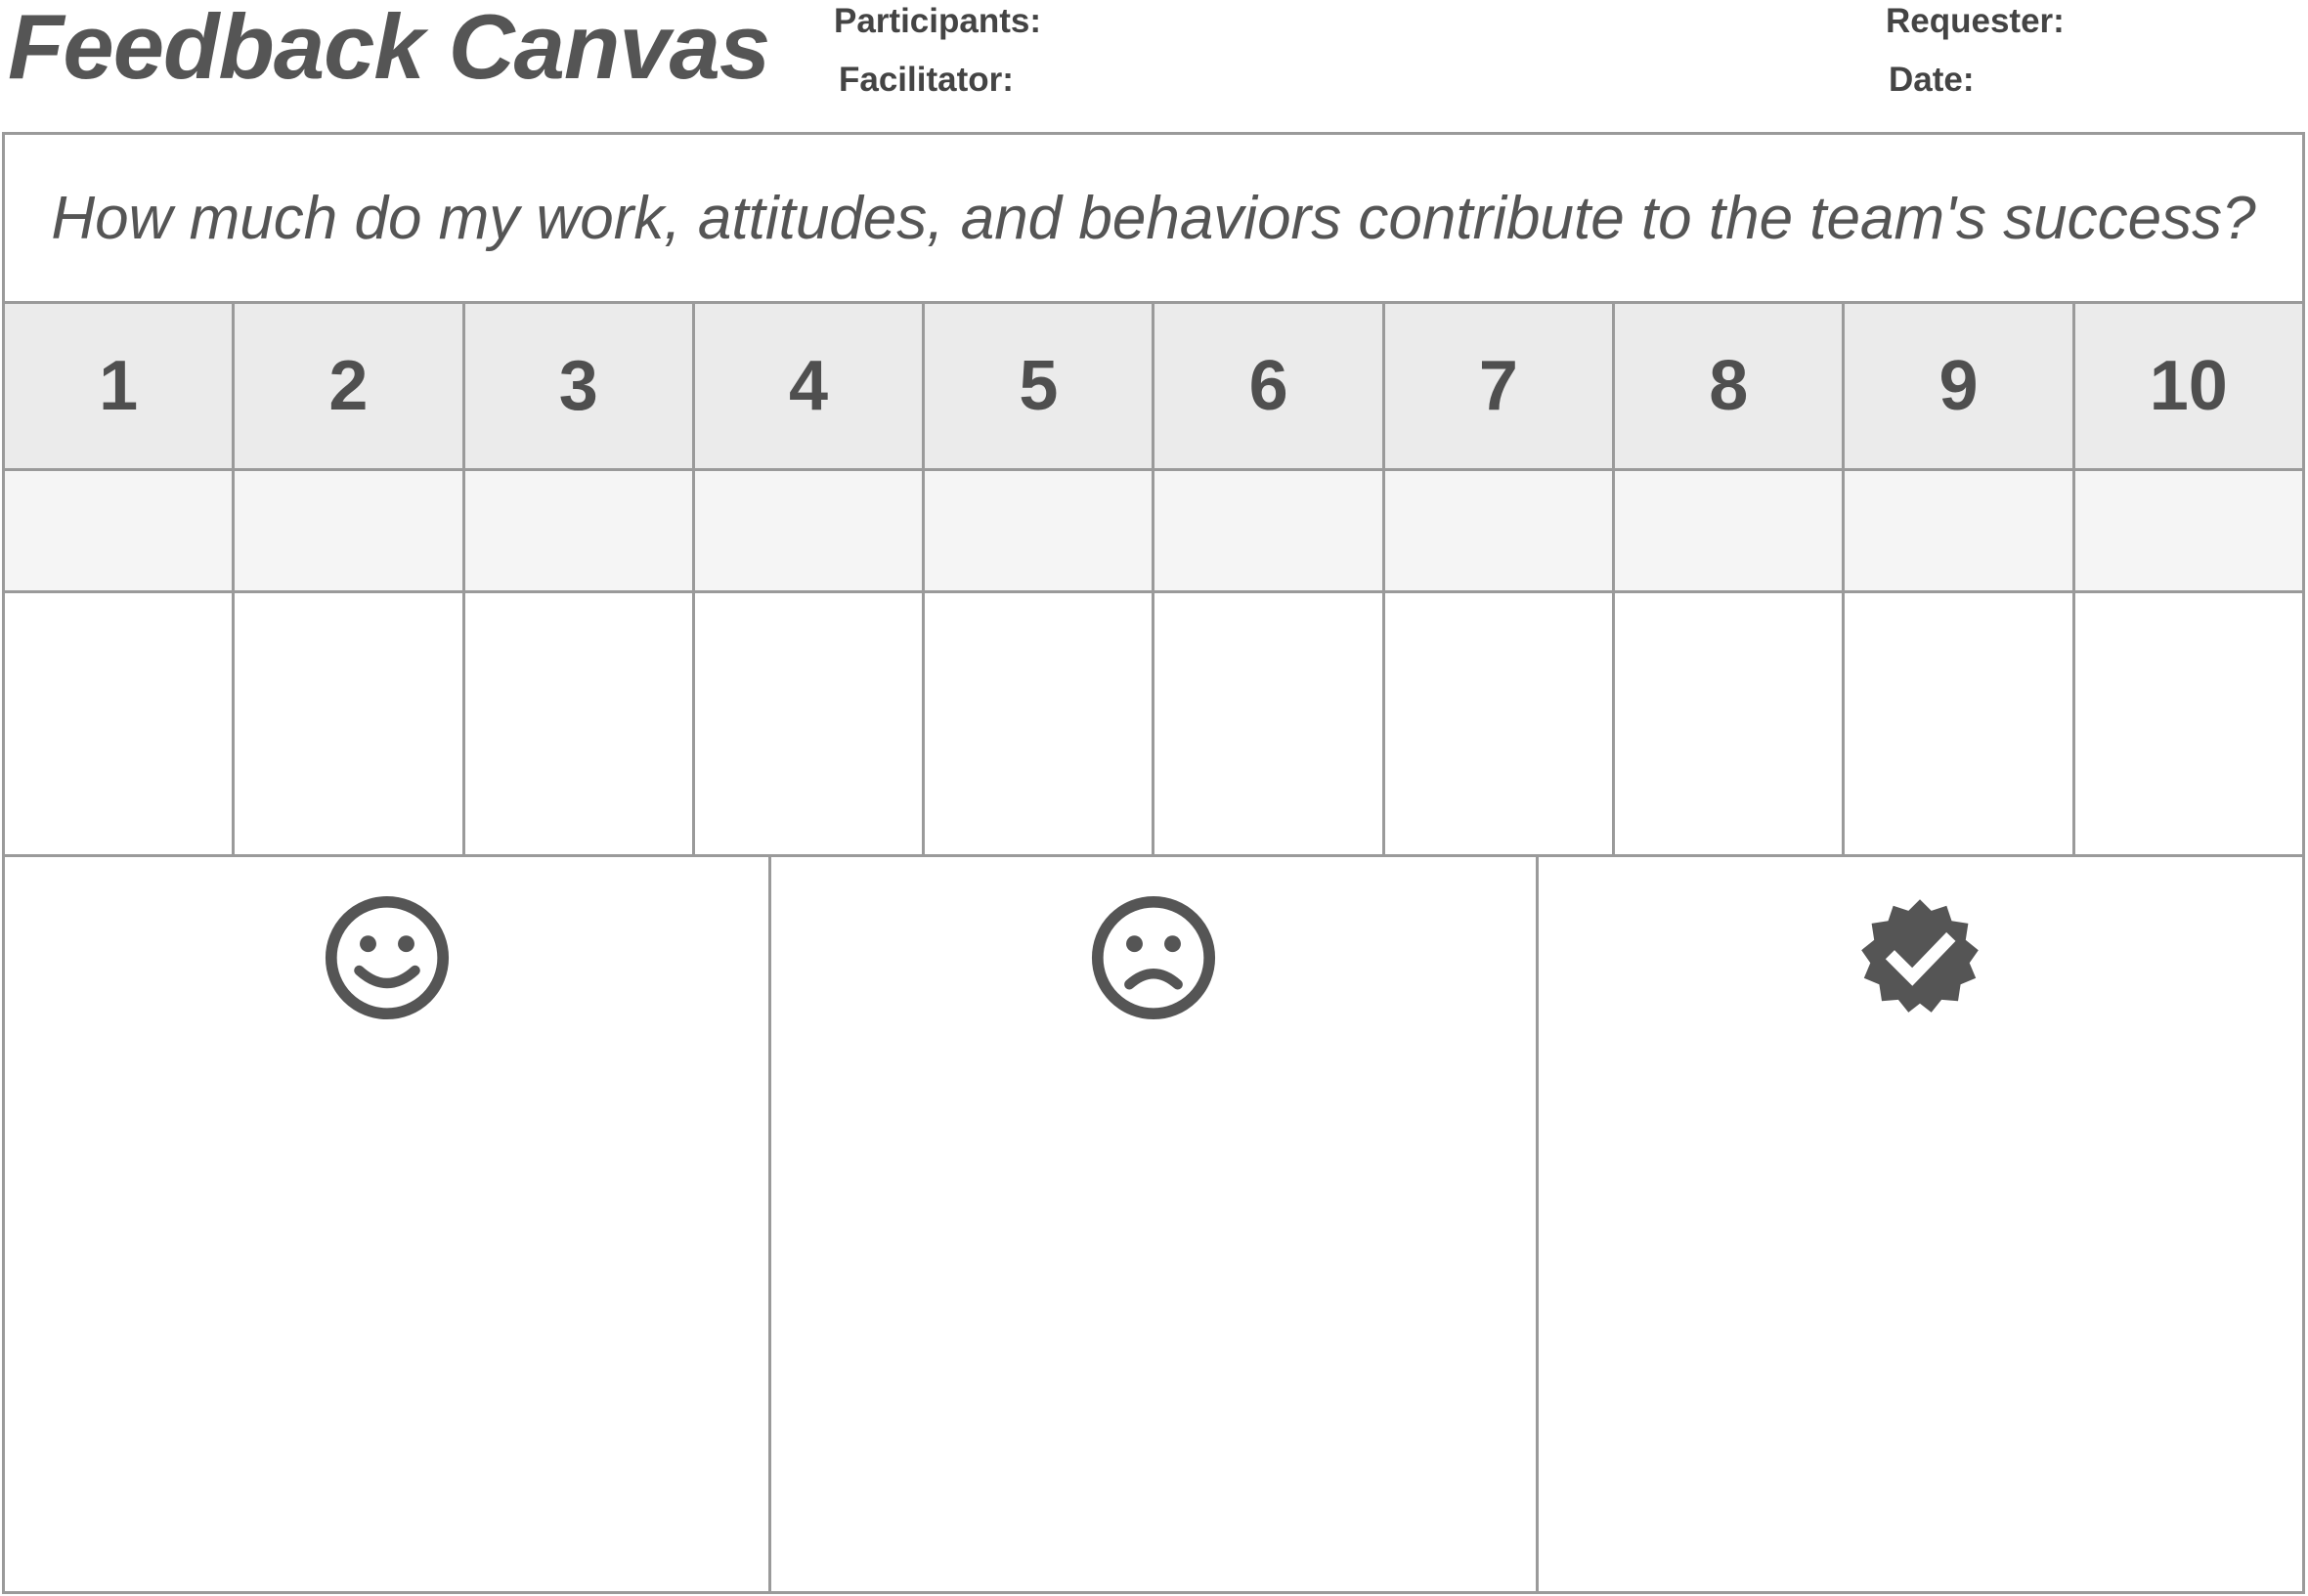  What do you see at coordinates (1975, 21) in the screenshot?
I see `requester-label: Requester:` at bounding box center [1975, 21].